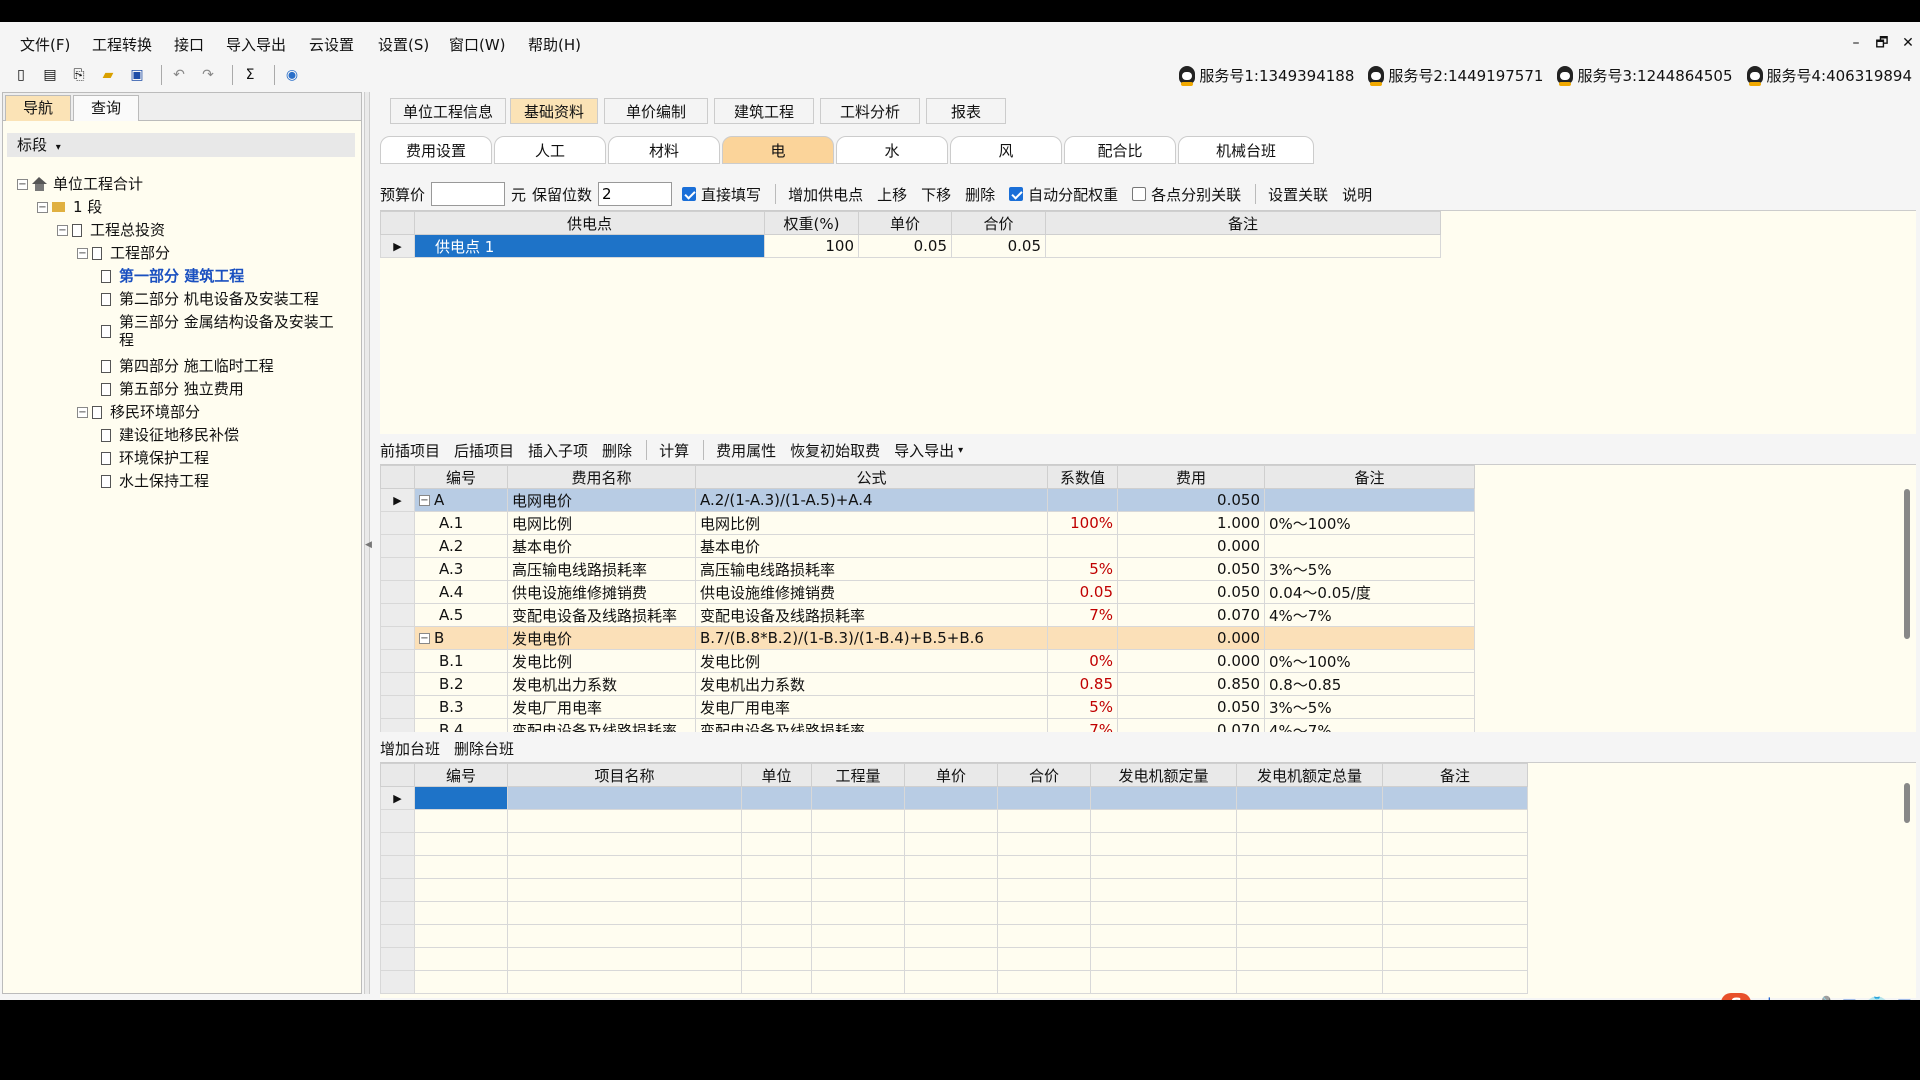 Image resolution: width=1920 pixels, height=1080 pixels. I want to click on column-header: 系数值, so click(1082, 477).